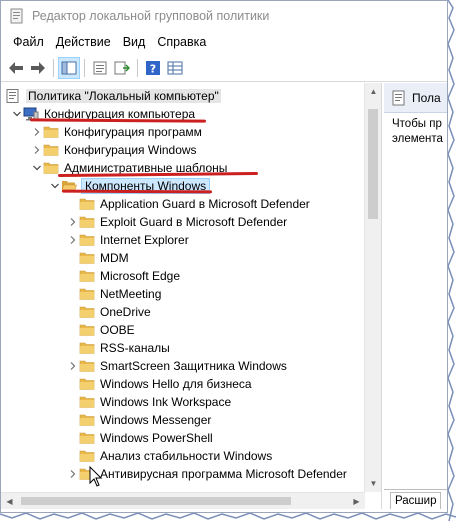  Describe the element at coordinates (373, 164) in the screenshot. I see `scroll-thumb` at that location.